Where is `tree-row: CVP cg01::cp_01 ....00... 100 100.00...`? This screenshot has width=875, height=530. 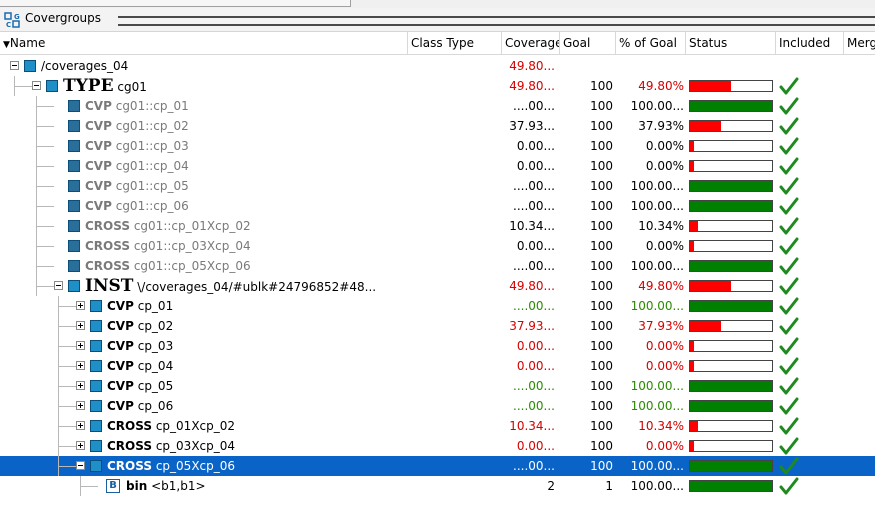
tree-row: CVP cg01::cp_01 ....00... 100 100.00... is located at coordinates (437, 106).